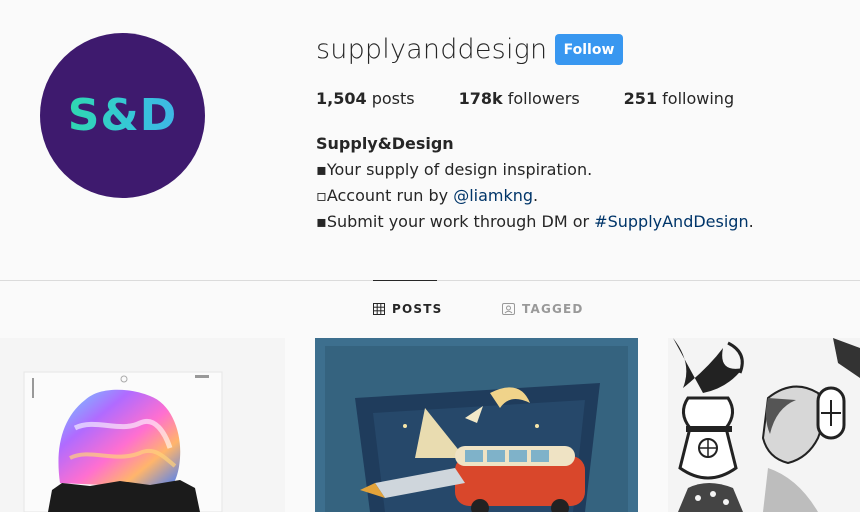 The height and width of the screenshot is (512, 860). I want to click on post-2-image, so click(476, 425).